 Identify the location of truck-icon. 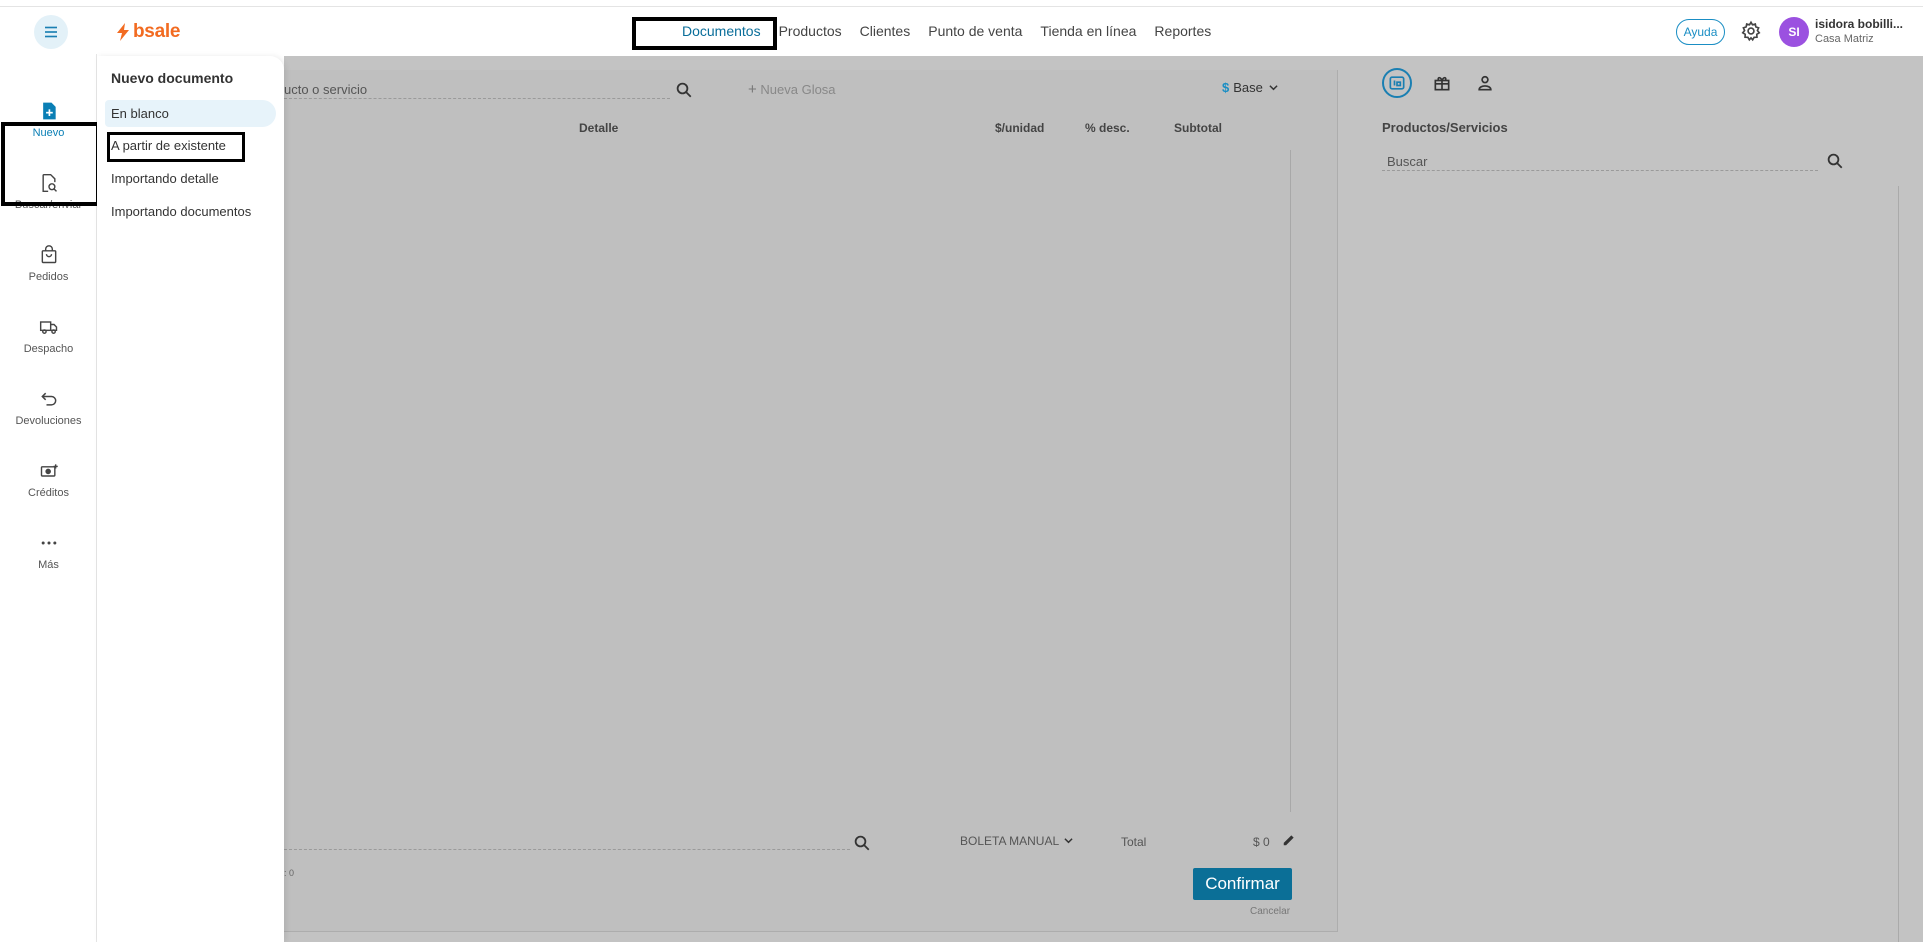
(48, 327).